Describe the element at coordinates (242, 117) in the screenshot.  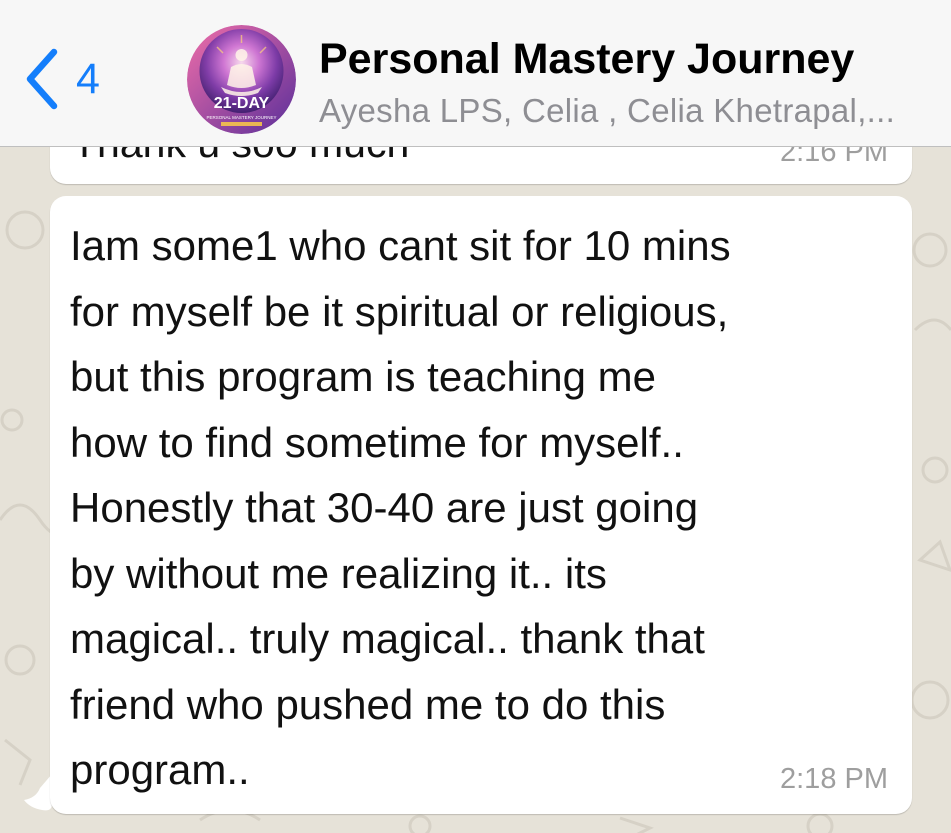
I see `avatar-sublabel: PERSONAL MASTERY JOURNEY` at that location.